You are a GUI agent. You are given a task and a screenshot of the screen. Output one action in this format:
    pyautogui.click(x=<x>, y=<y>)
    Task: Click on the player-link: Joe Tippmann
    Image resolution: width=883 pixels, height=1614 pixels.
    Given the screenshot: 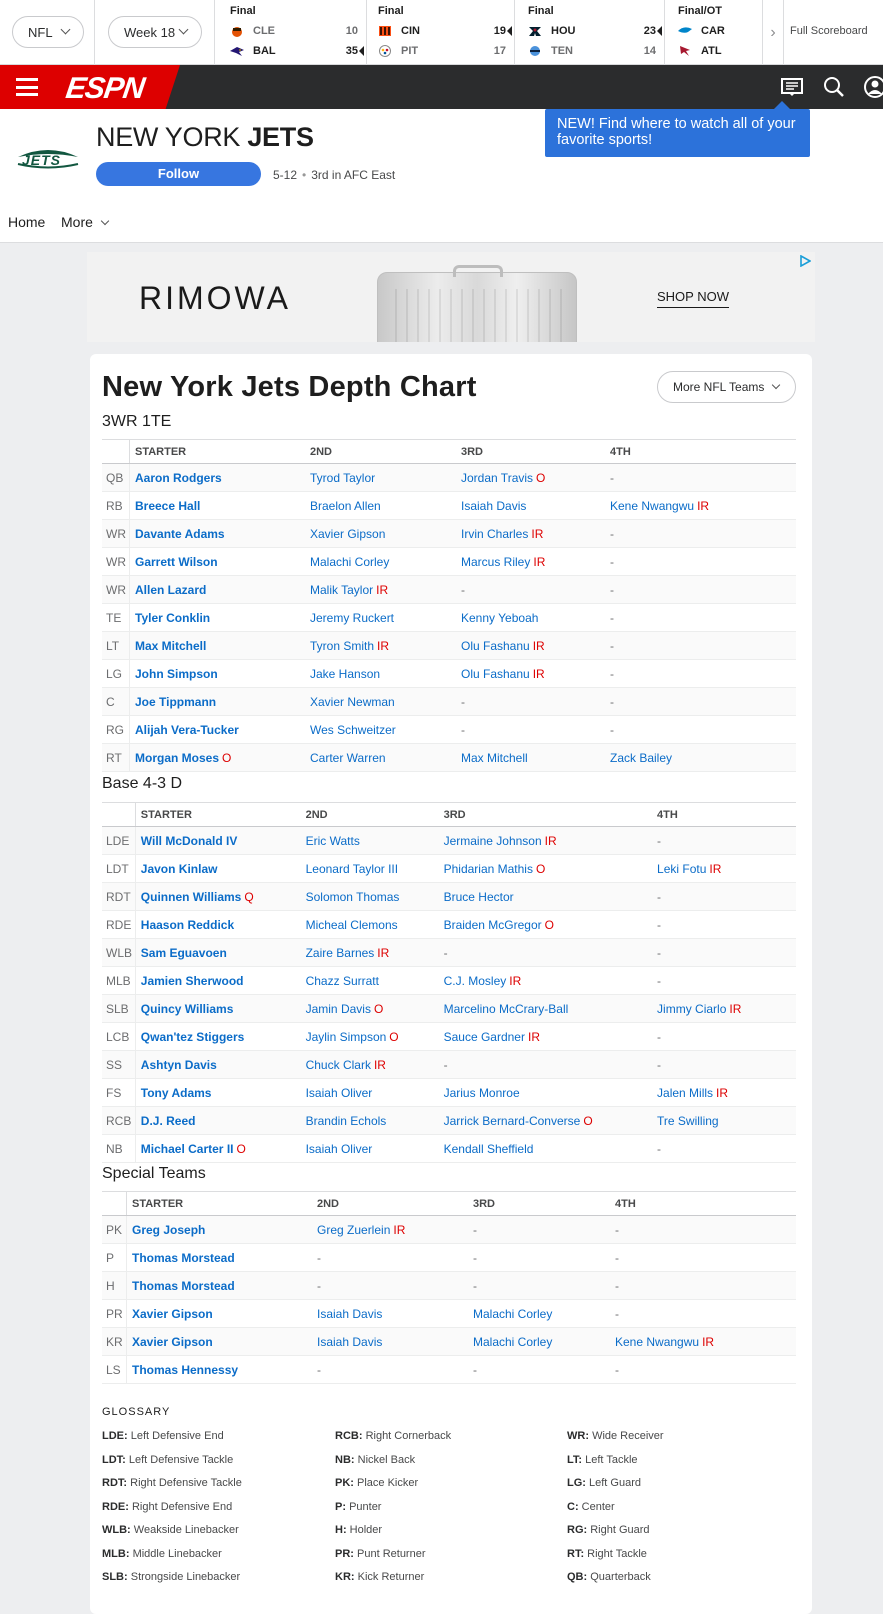 What is the action you would take?
    pyautogui.click(x=175, y=702)
    